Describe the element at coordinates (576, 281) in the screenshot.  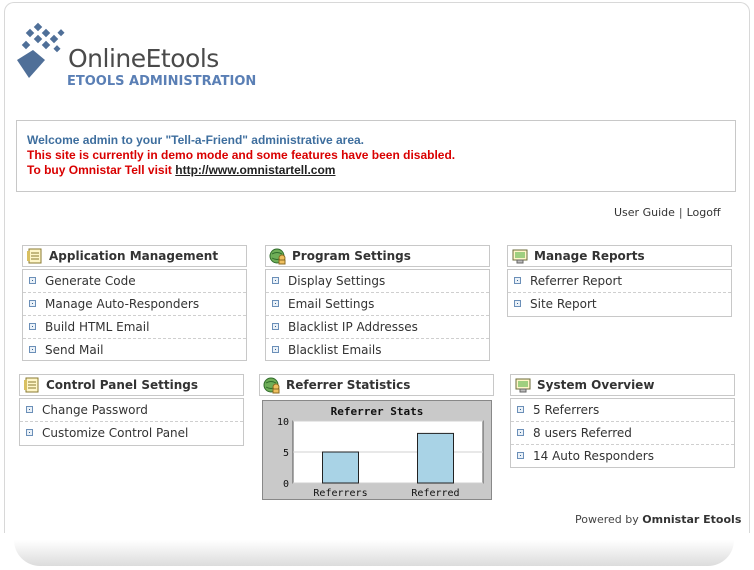
I see `item-label: Referrer Report` at that location.